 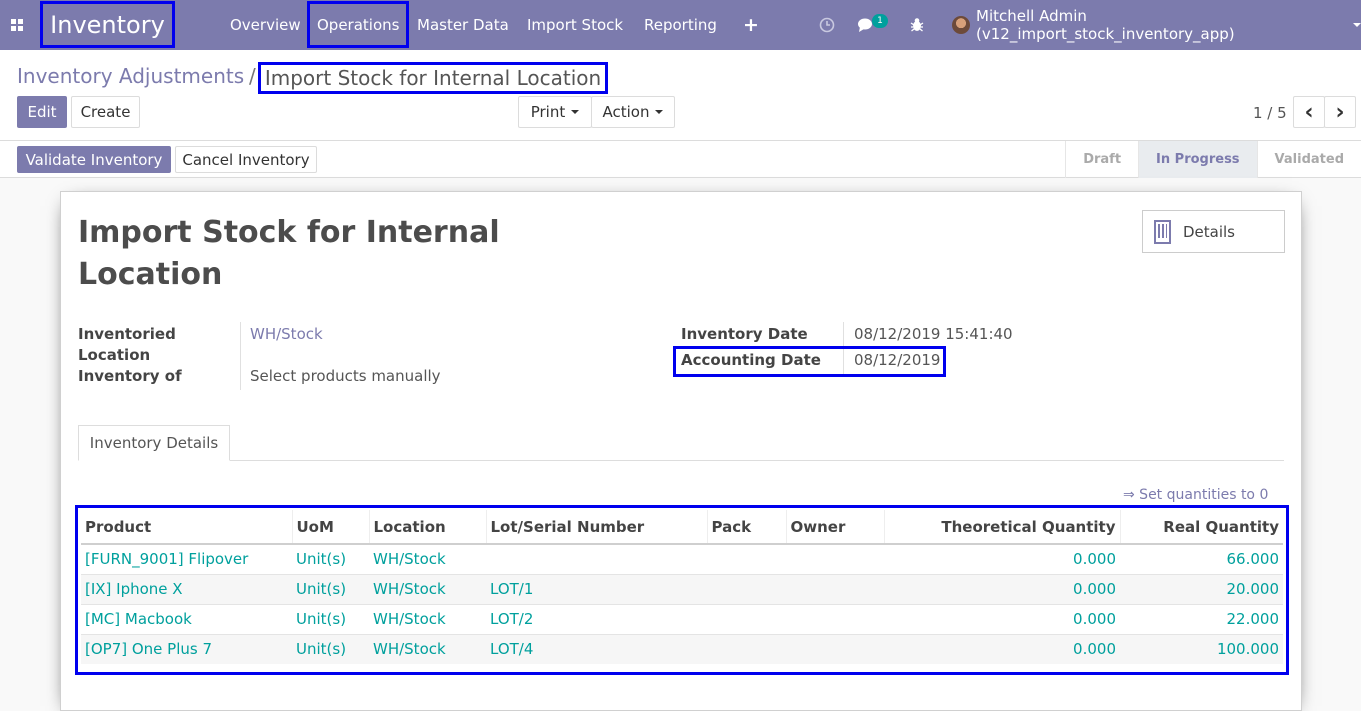 What do you see at coordinates (94, 159) in the screenshot?
I see `validate-inventory-button: Validate Inventory` at bounding box center [94, 159].